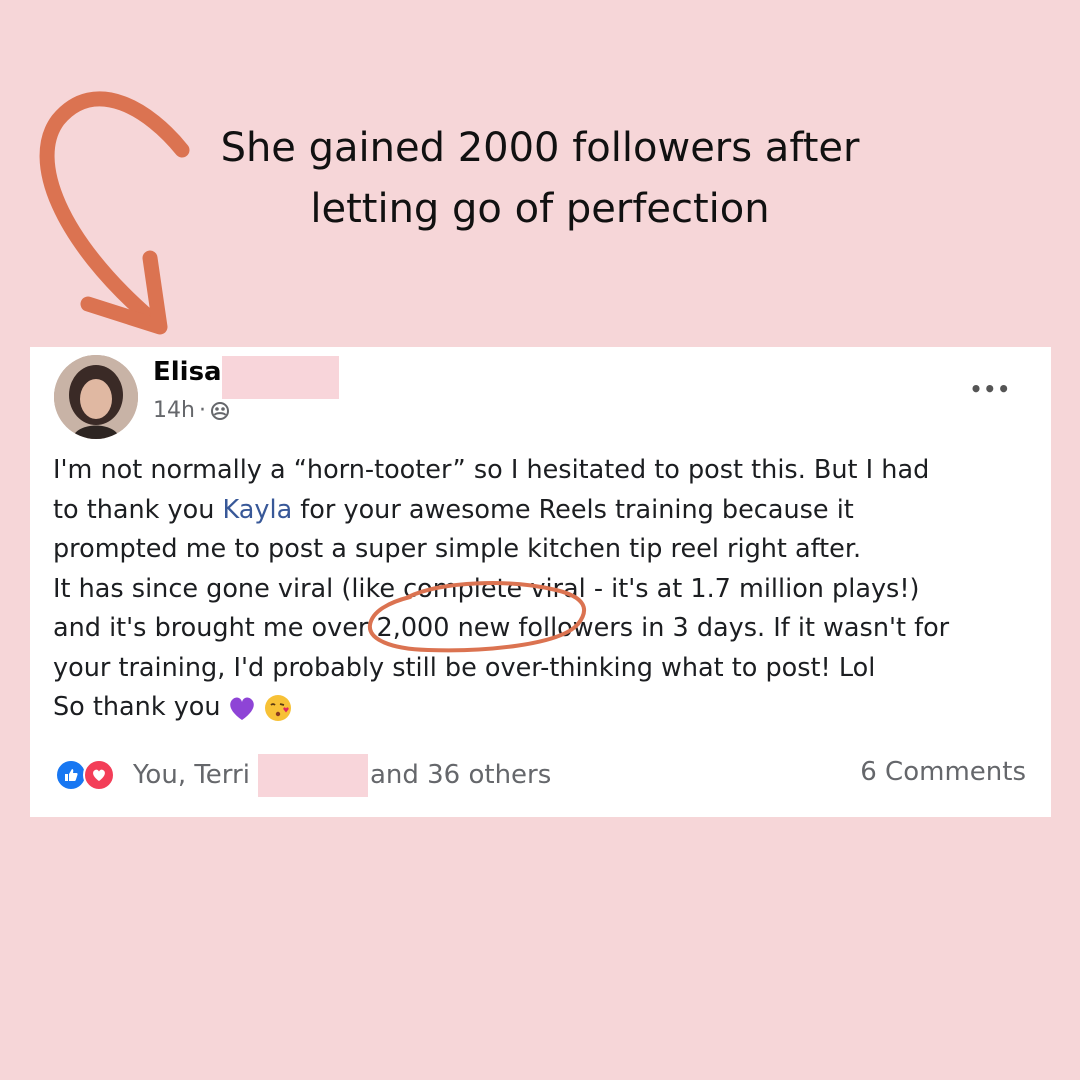 This screenshot has width=1080, height=1080. Describe the element at coordinates (241, 708) in the screenshot. I see `purple-heart-icon` at that location.